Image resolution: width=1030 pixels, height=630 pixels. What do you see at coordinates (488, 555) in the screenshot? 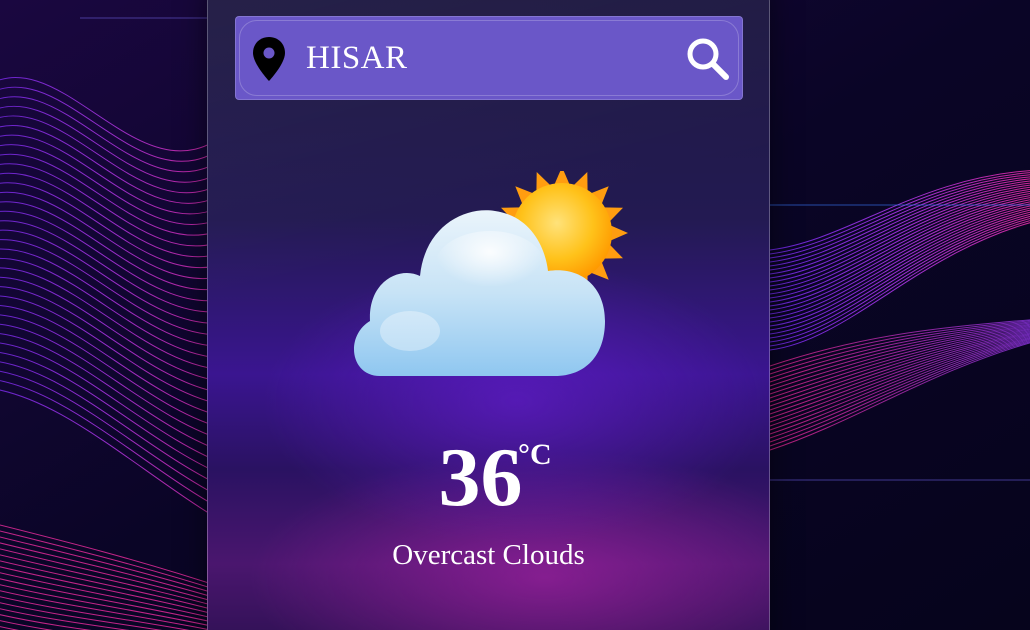
I see `weather-condition: Overcast Clouds` at bounding box center [488, 555].